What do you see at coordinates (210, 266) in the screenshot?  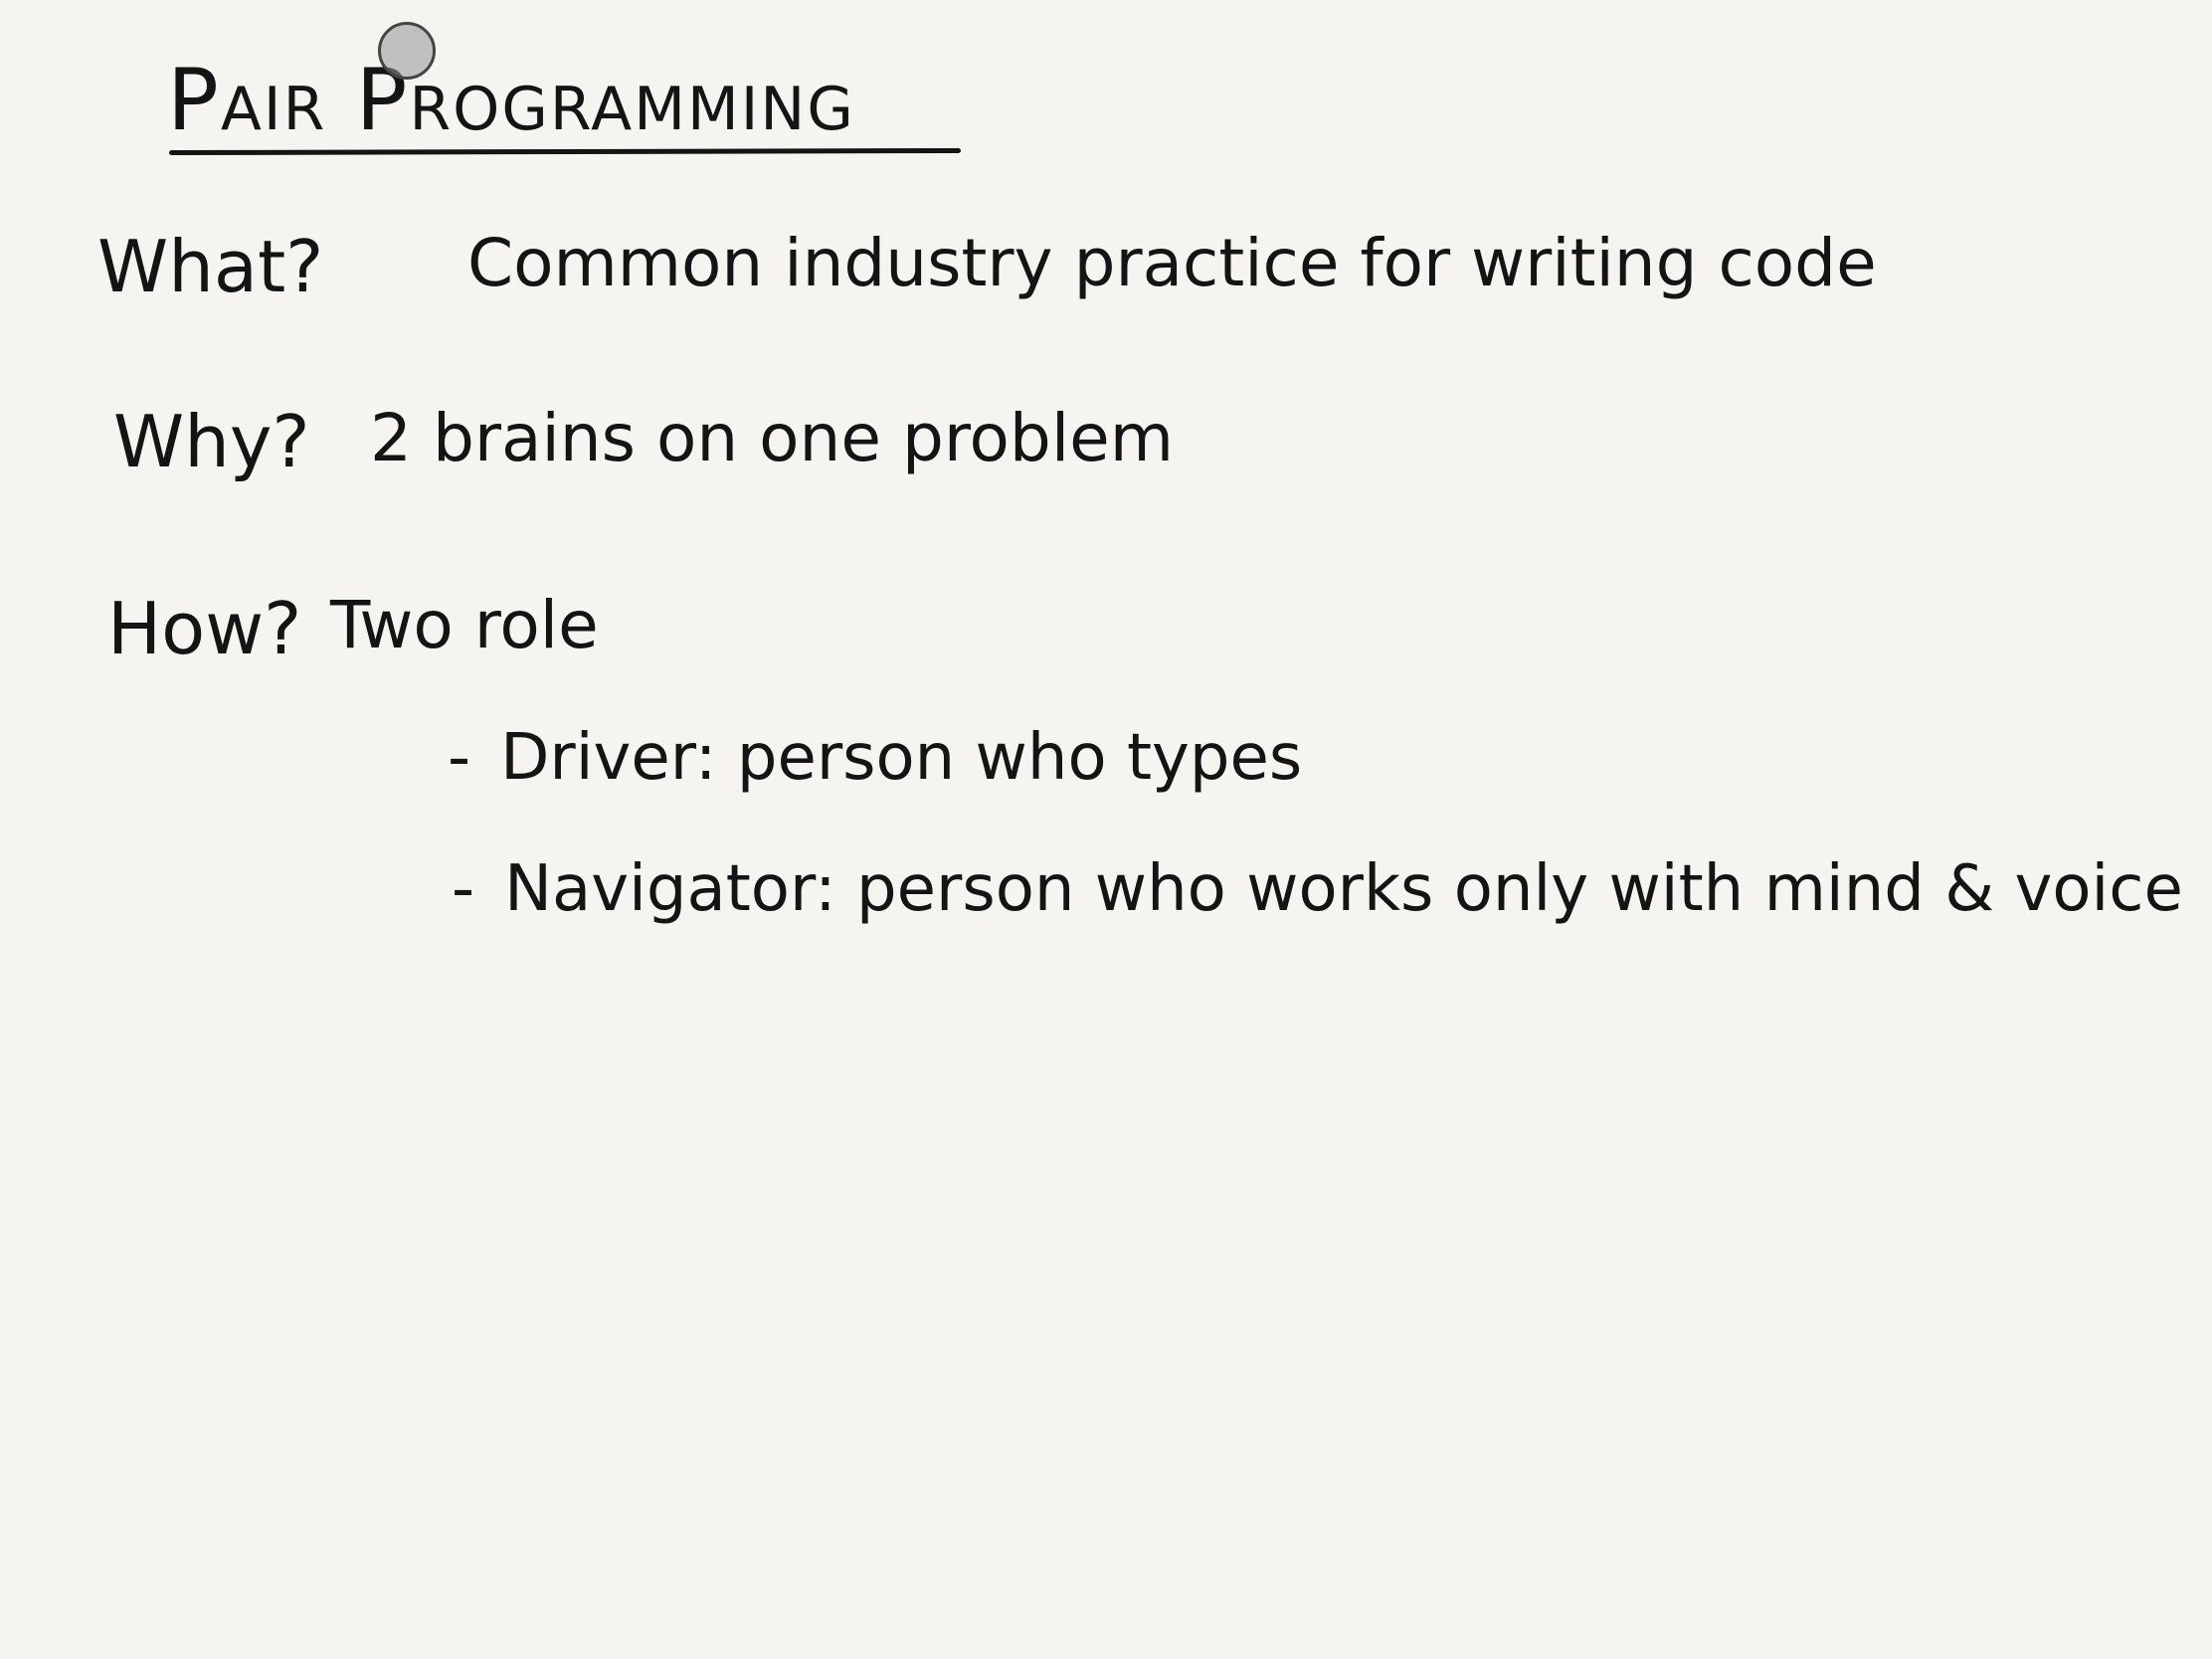 I see `what-question: What?` at bounding box center [210, 266].